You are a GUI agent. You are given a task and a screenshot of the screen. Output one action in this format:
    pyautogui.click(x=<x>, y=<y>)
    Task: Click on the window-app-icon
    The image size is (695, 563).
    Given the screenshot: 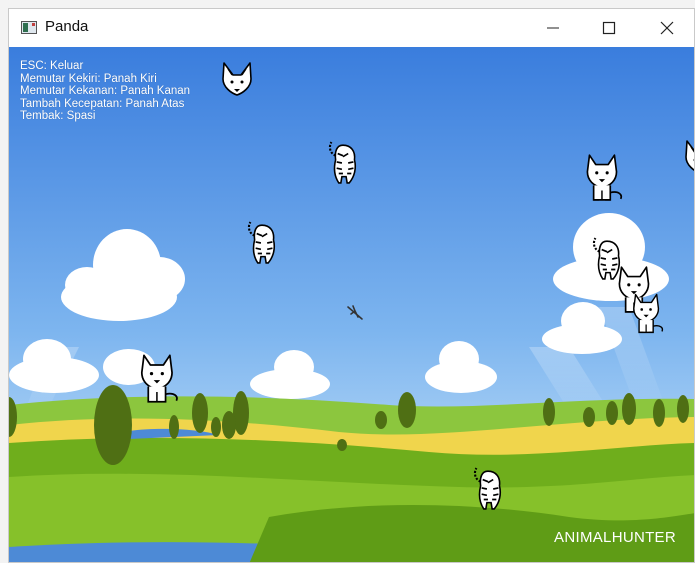 What is the action you would take?
    pyautogui.click(x=29, y=27)
    